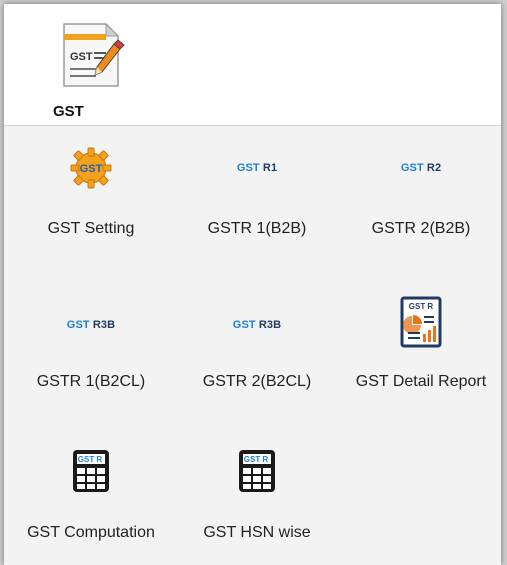  I want to click on tile-label: GST Detail Report, so click(421, 381).